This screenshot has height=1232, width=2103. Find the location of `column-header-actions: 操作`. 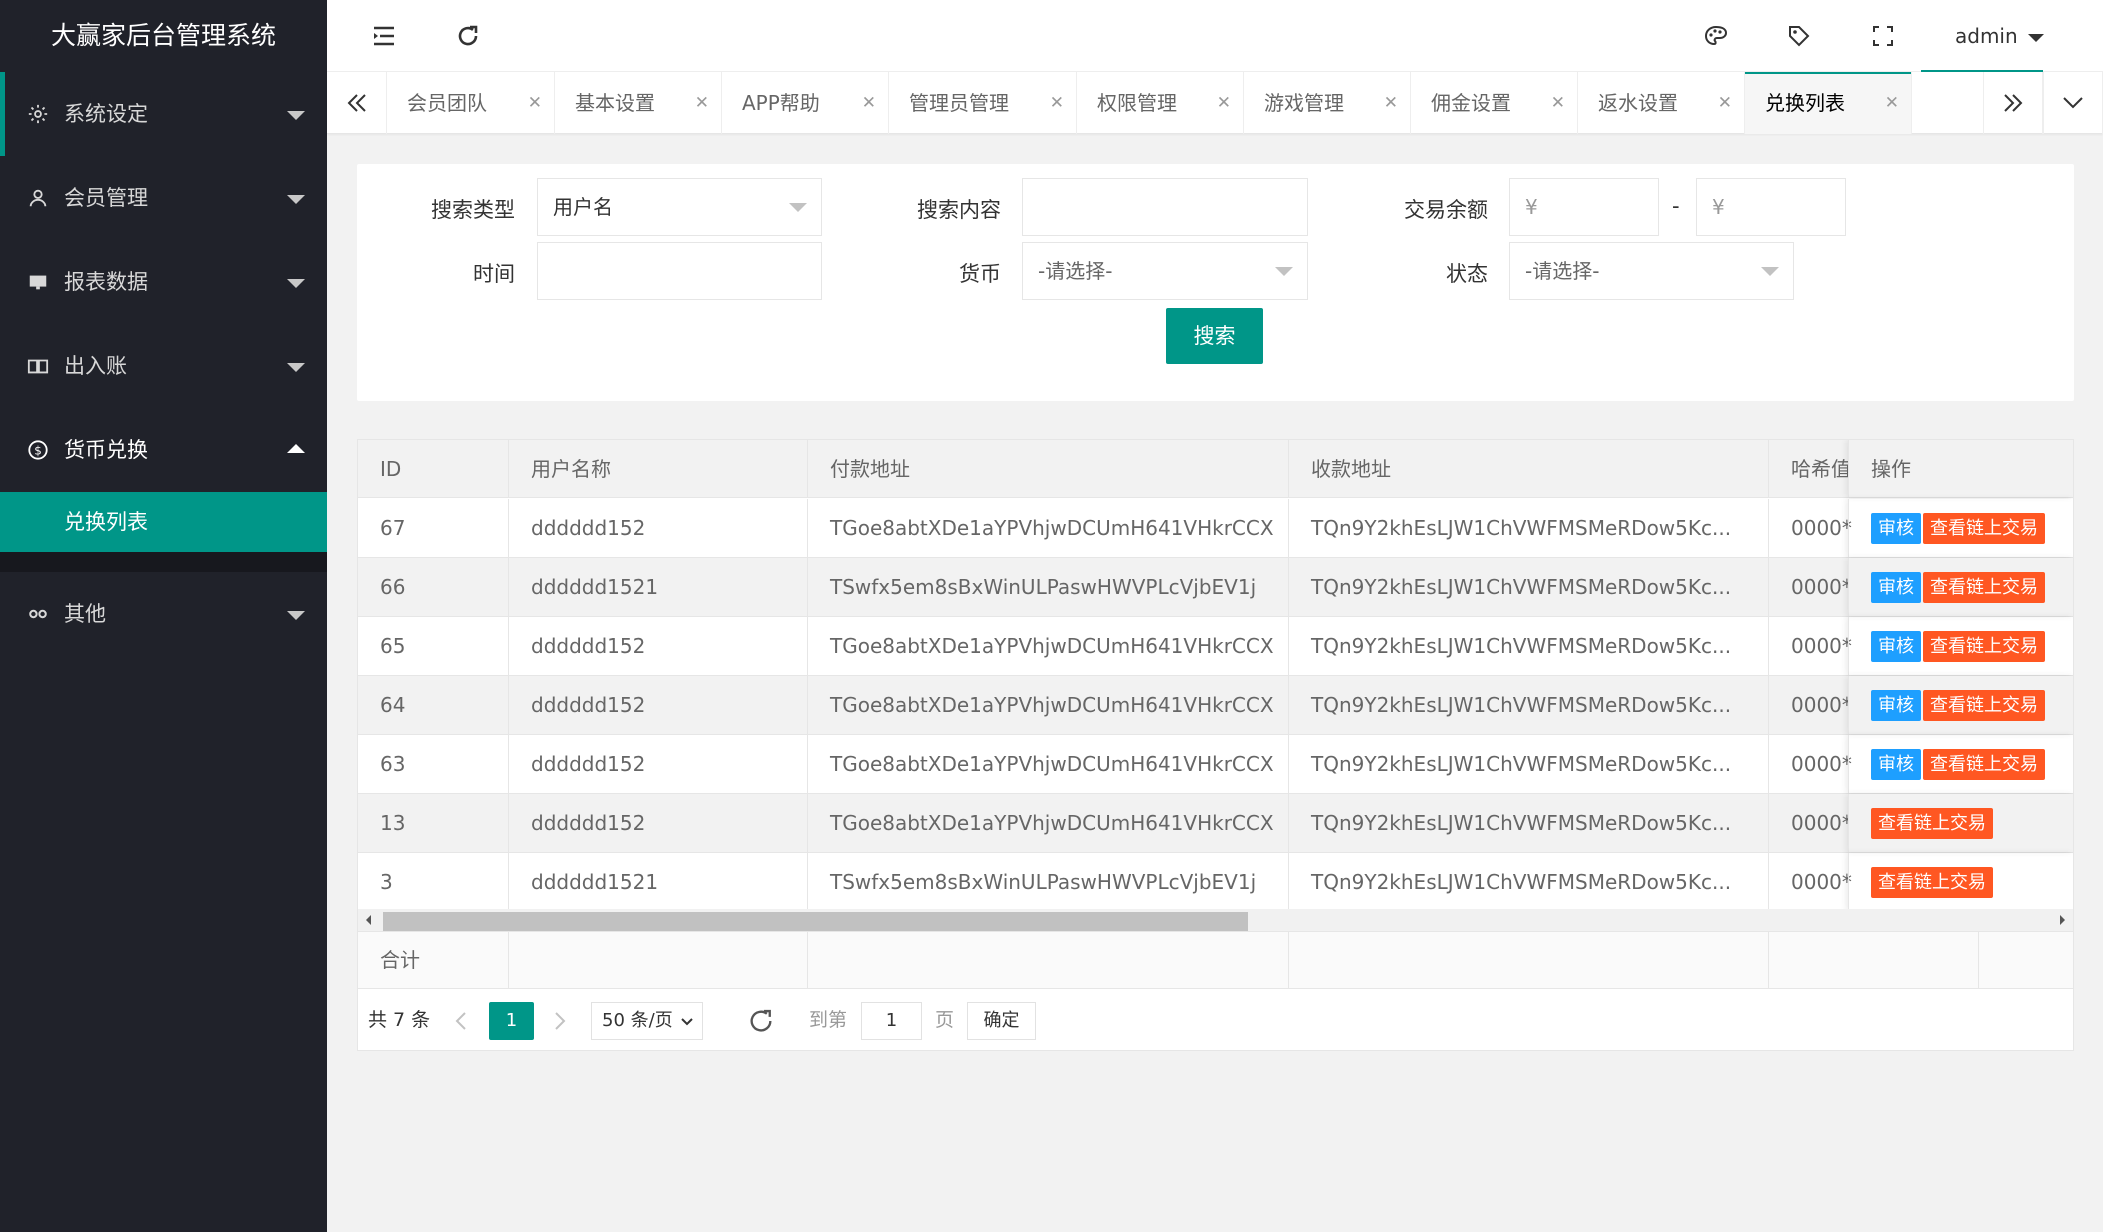

column-header-actions: 操作 is located at coordinates (1960, 468).